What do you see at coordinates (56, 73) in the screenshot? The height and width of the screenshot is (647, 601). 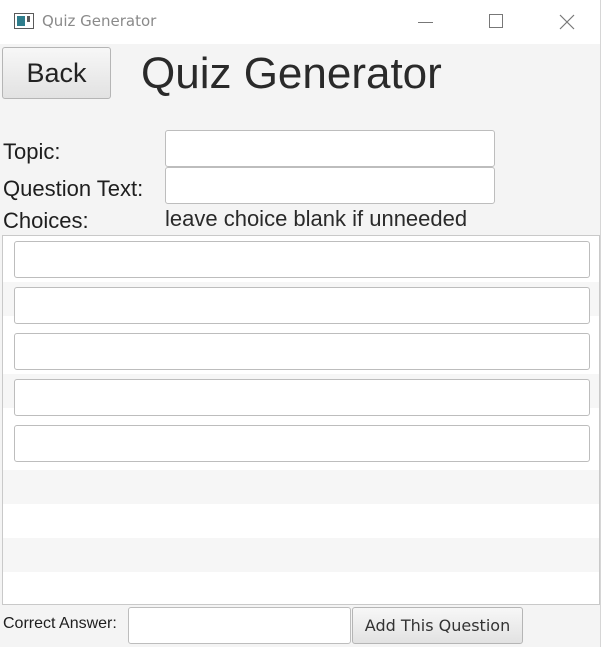 I see `back-button: Back` at bounding box center [56, 73].